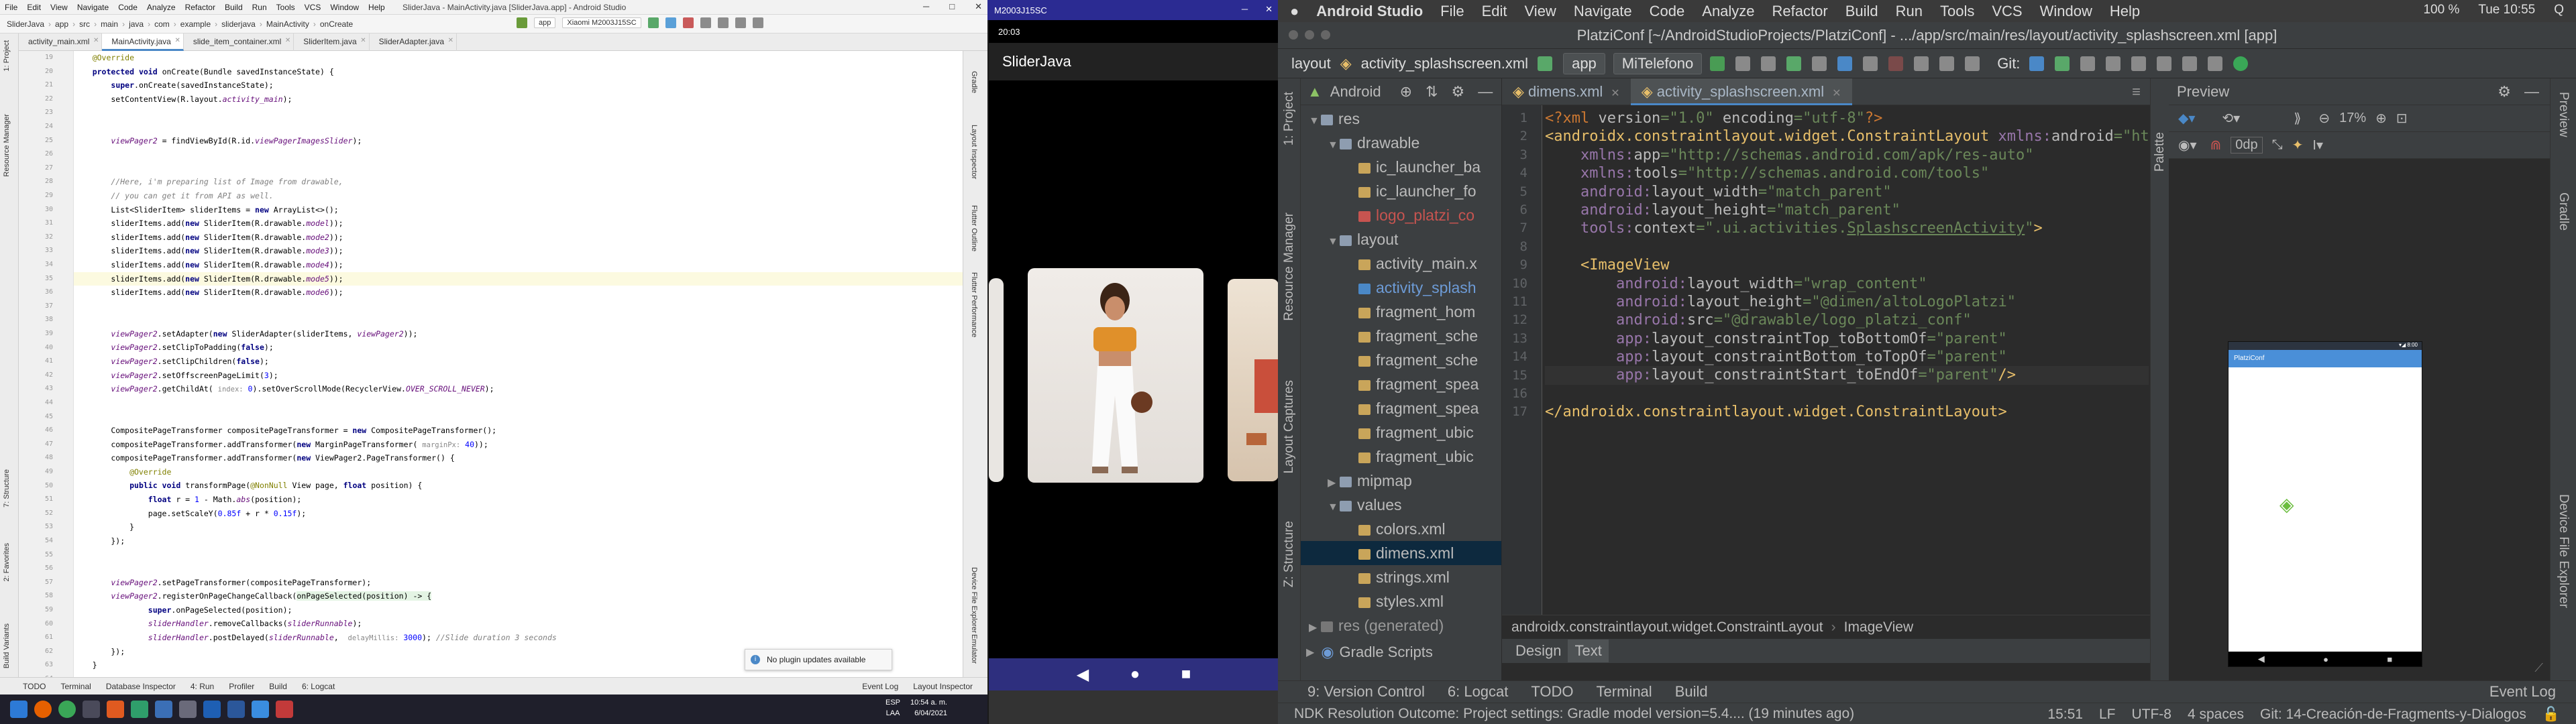 The image size is (2576, 724). I want to click on slide-current, so click(1115, 375).